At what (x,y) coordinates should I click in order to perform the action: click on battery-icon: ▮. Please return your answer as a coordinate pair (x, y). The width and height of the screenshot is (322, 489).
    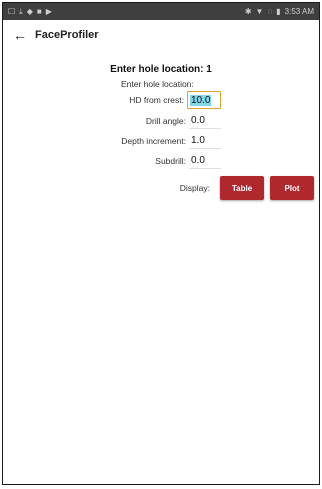
    Looking at the image, I should click on (278, 11).